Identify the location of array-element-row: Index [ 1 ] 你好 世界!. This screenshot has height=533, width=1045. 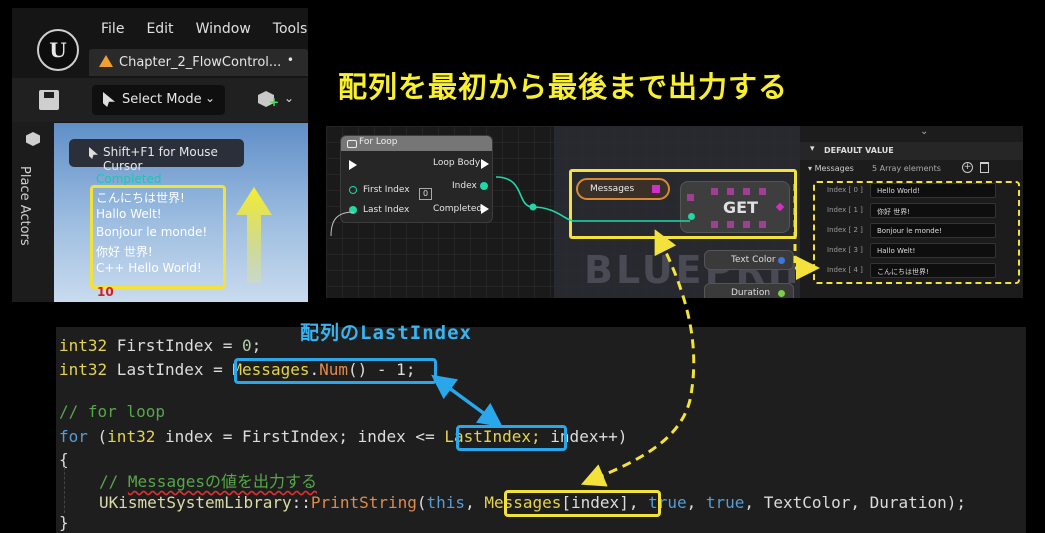
(919, 211).